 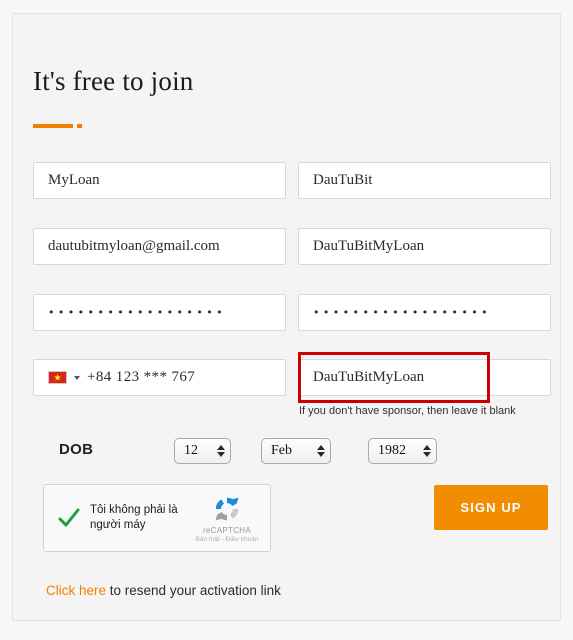 I want to click on last-name-input: DauTuBit, so click(x=424, y=180).